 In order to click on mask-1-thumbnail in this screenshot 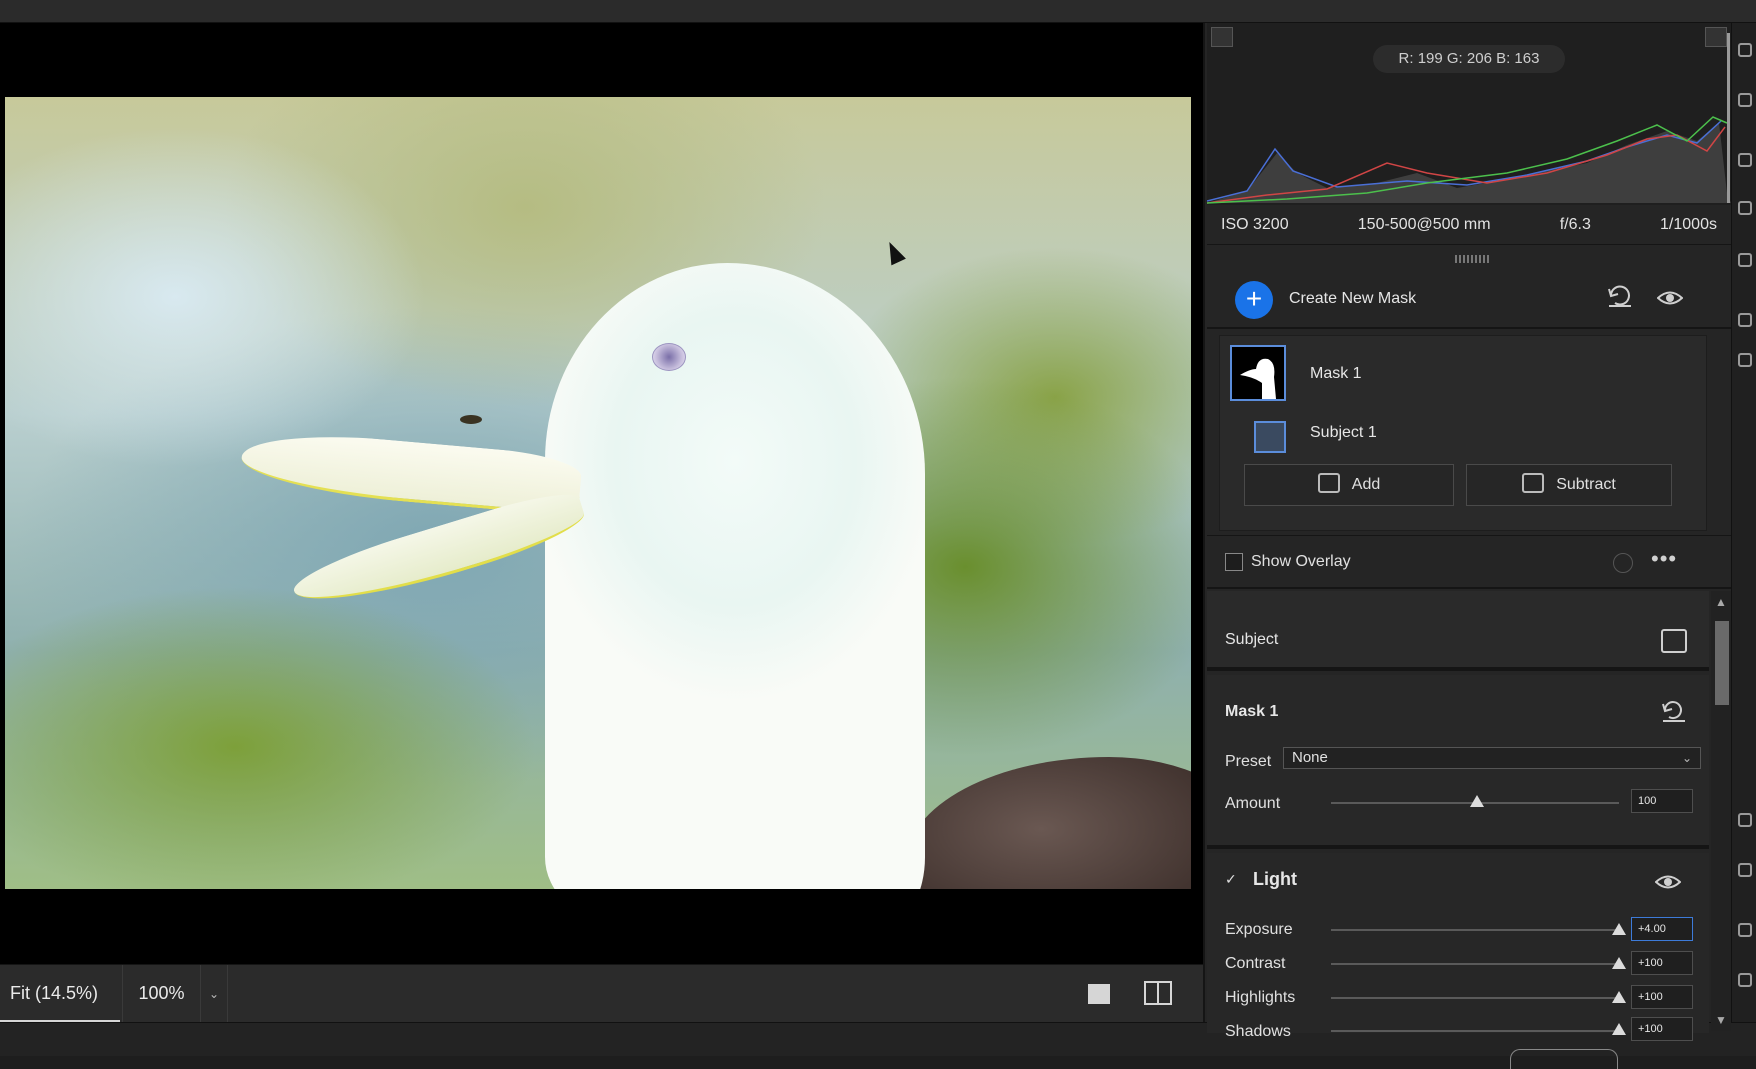, I will do `click(1258, 373)`.